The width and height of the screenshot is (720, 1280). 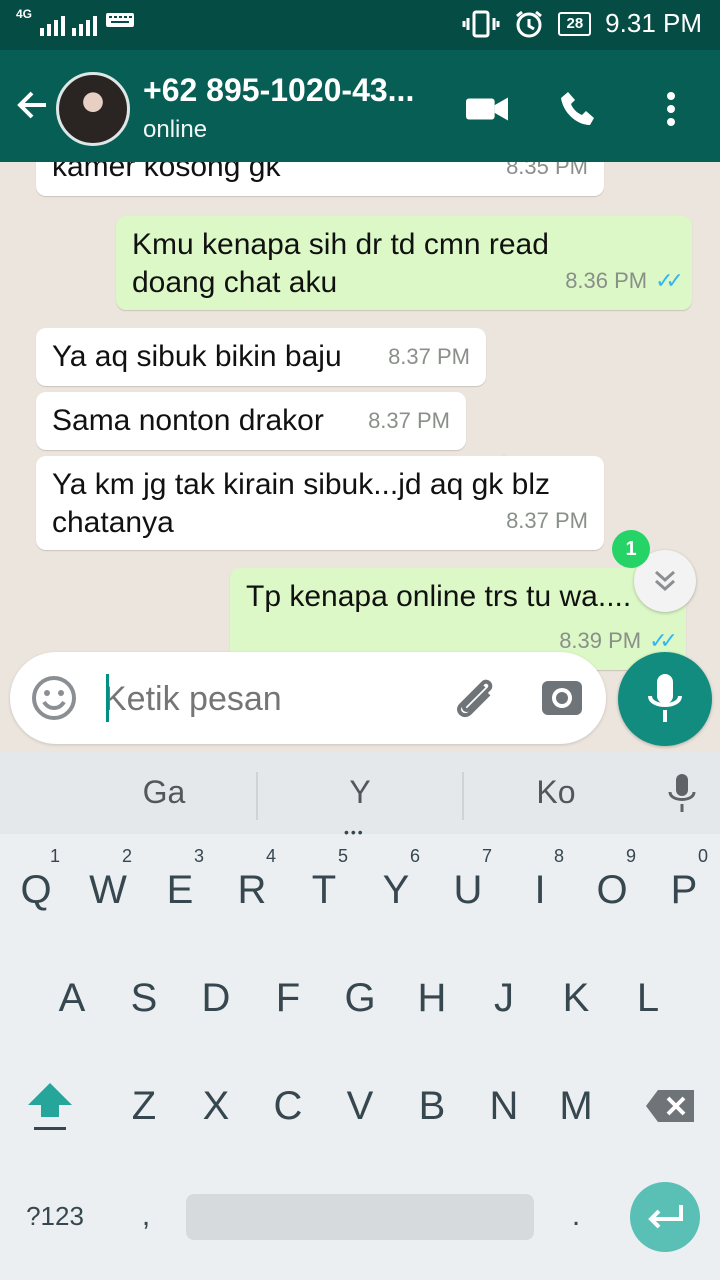 What do you see at coordinates (558, 856) in the screenshot?
I see `key-hint: 8` at bounding box center [558, 856].